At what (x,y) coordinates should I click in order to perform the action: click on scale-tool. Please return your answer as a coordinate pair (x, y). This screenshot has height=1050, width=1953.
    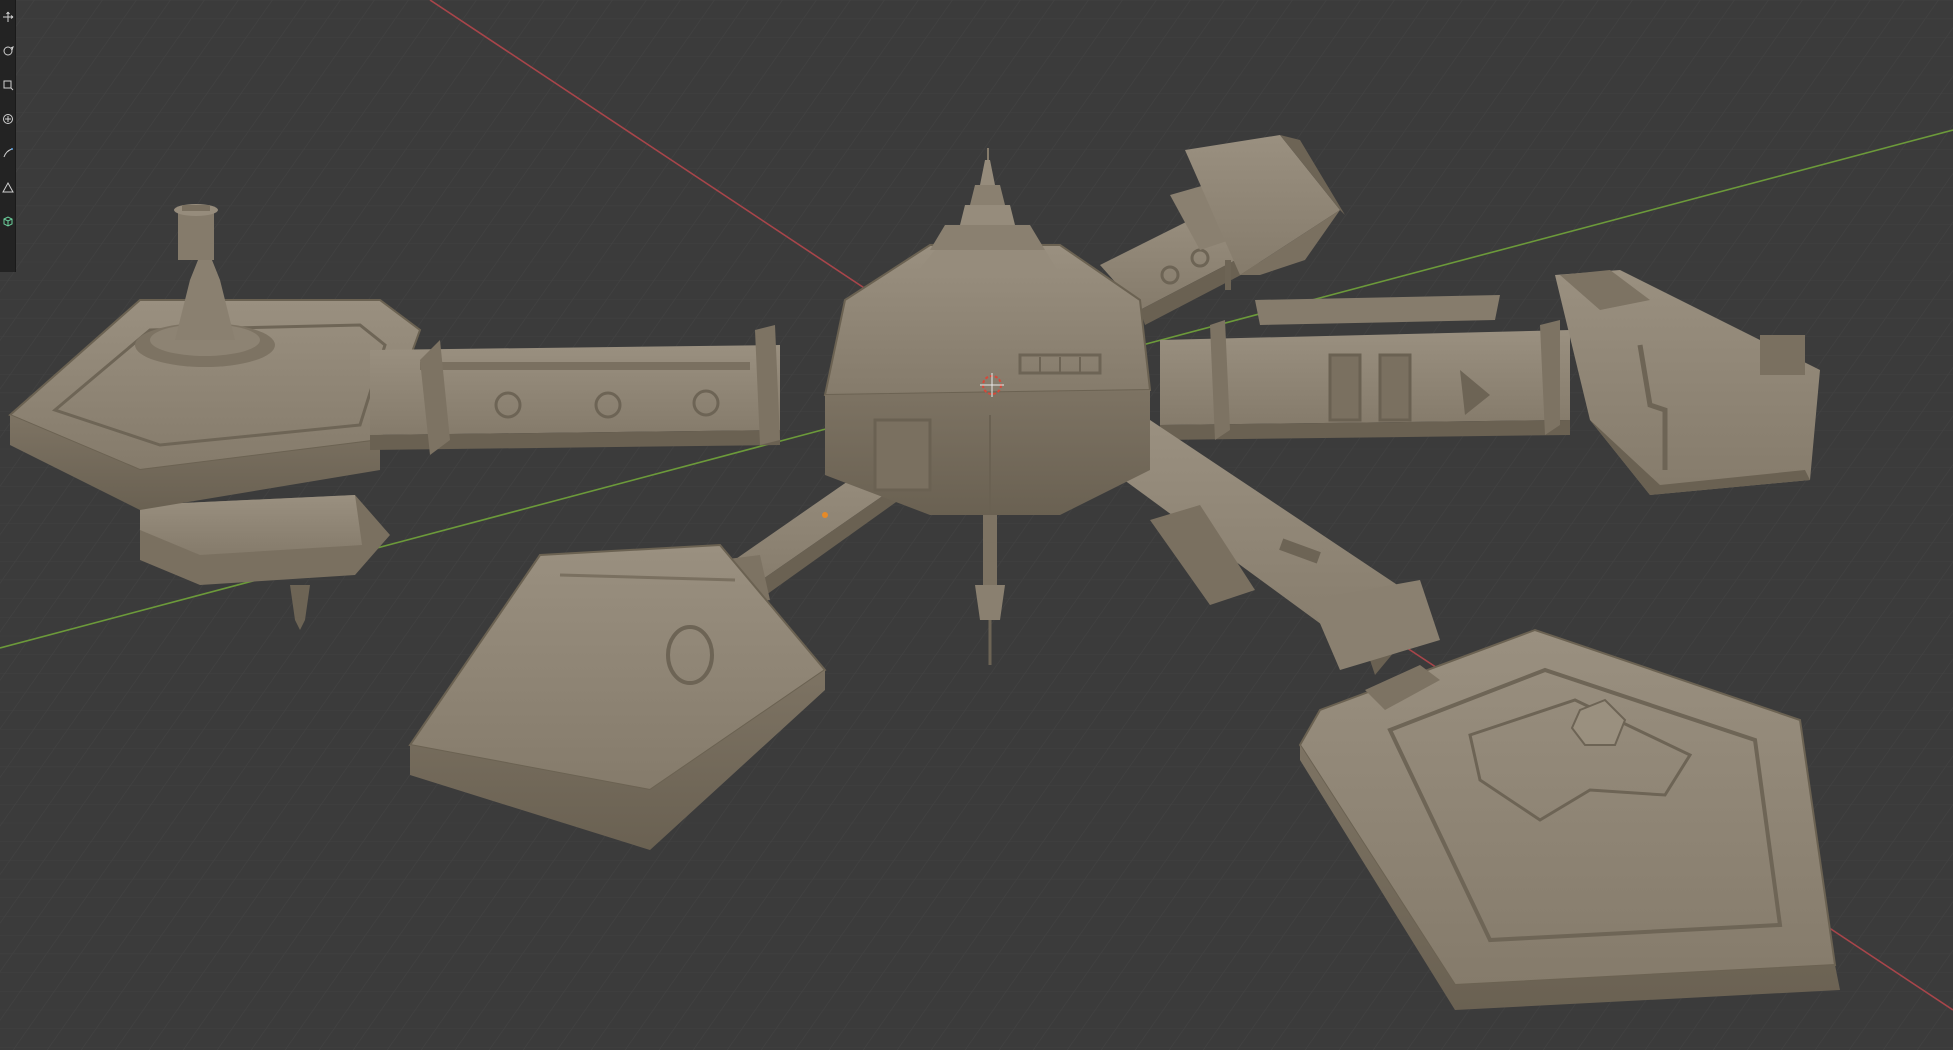
    Looking at the image, I should click on (8, 85).